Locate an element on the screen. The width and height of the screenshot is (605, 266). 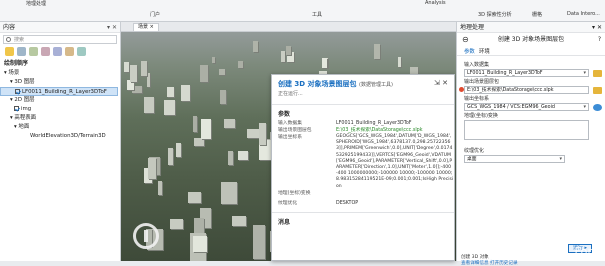
list-by-snapping-icon is located at coordinates (57, 51).